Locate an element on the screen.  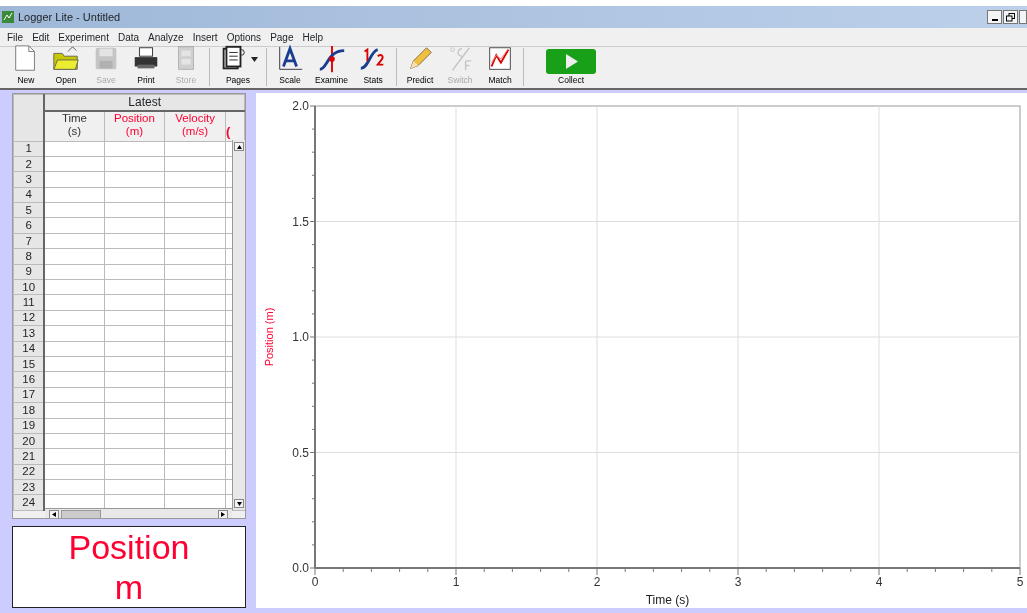
menu-item: Analyze is located at coordinates (166, 37).